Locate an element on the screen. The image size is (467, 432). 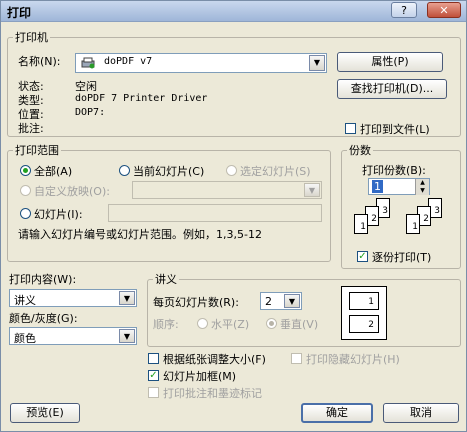
range-slides-label: 幻灯片(I): is located at coordinates (58, 214).